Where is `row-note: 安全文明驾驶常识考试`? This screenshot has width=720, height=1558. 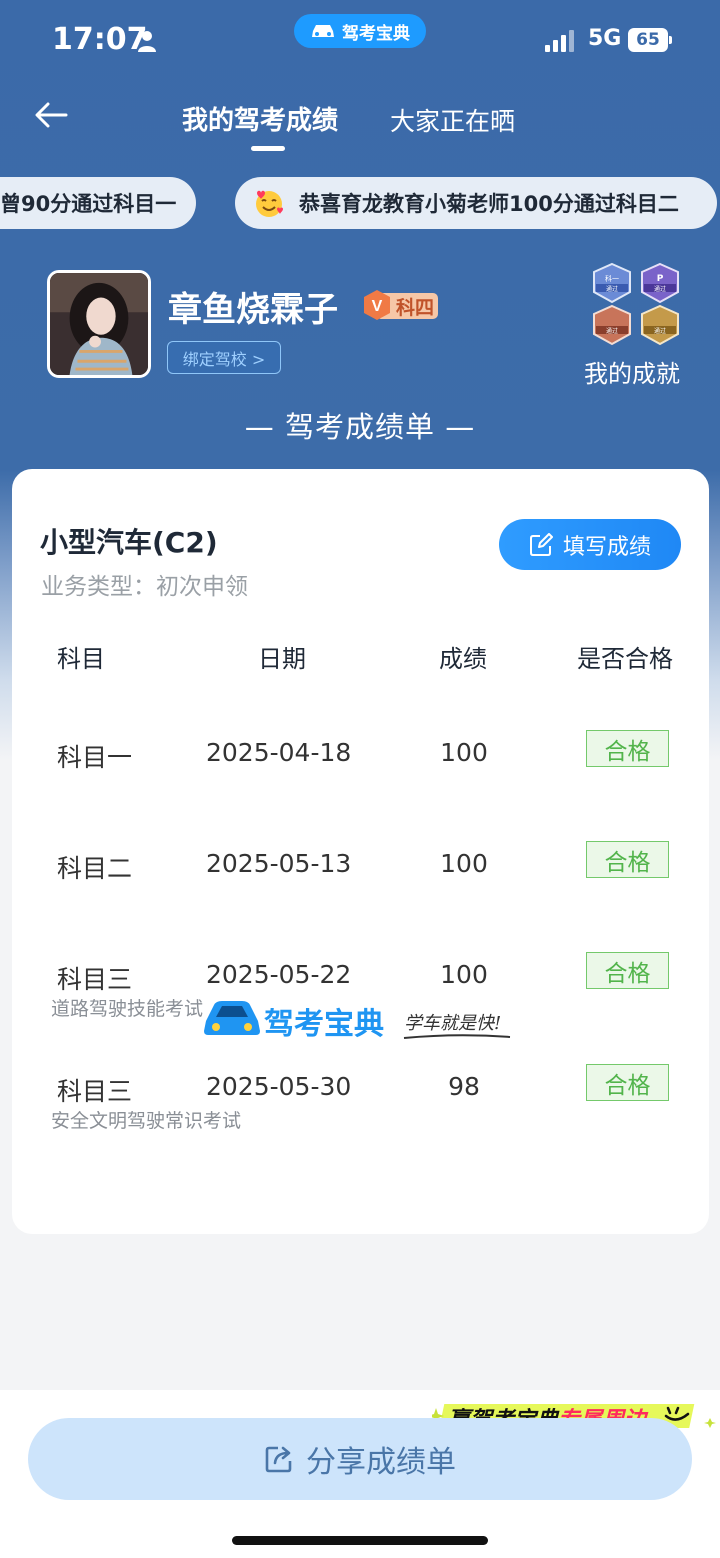
row-note: 安全文明驾驶常识考试 is located at coordinates (146, 1121).